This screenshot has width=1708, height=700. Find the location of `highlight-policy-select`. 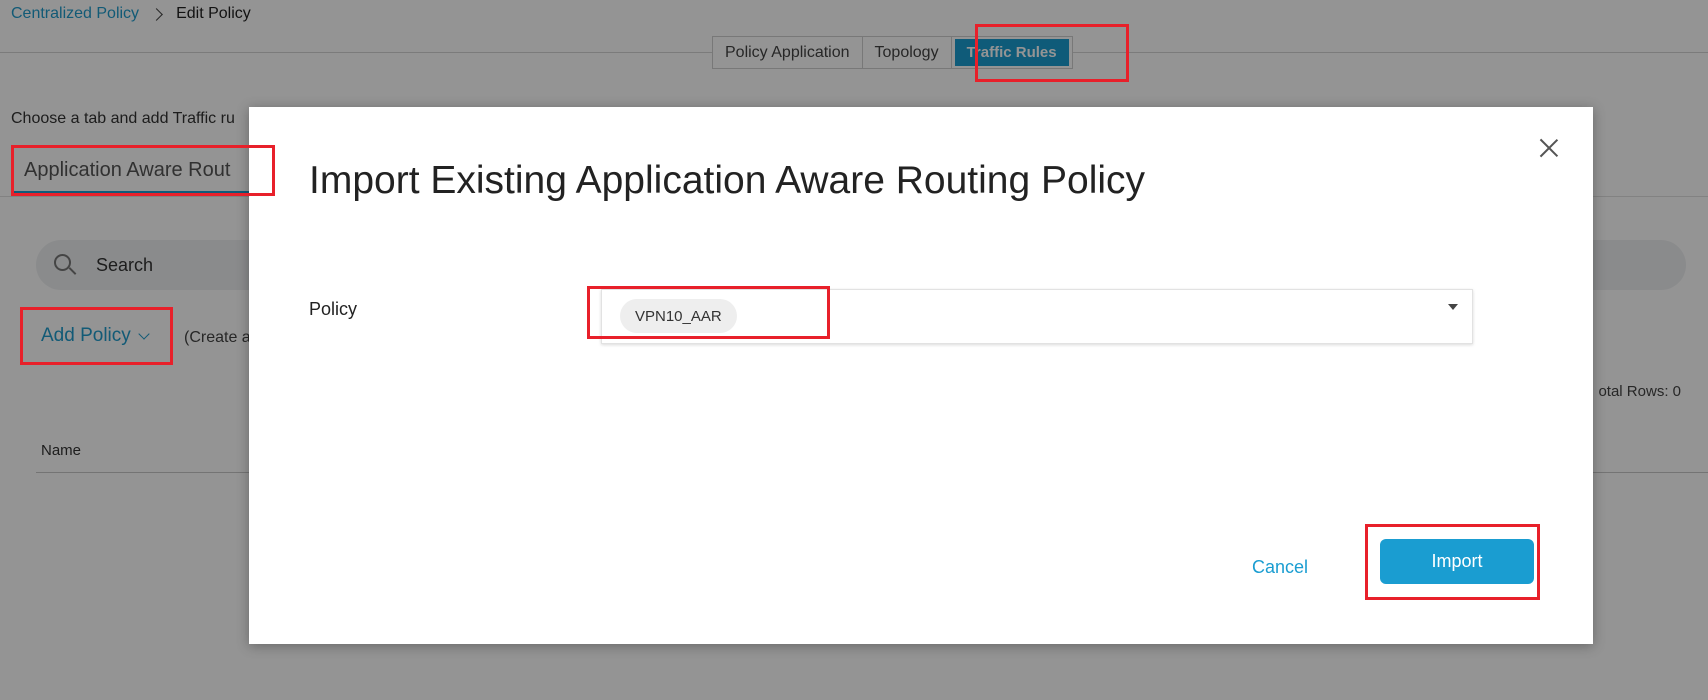

highlight-policy-select is located at coordinates (708, 312).